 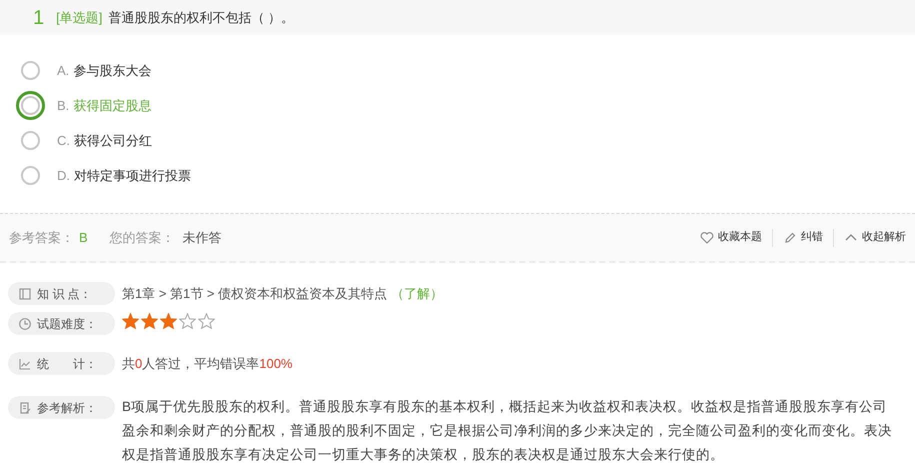 I want to click on document-icon, so click(x=25, y=407).